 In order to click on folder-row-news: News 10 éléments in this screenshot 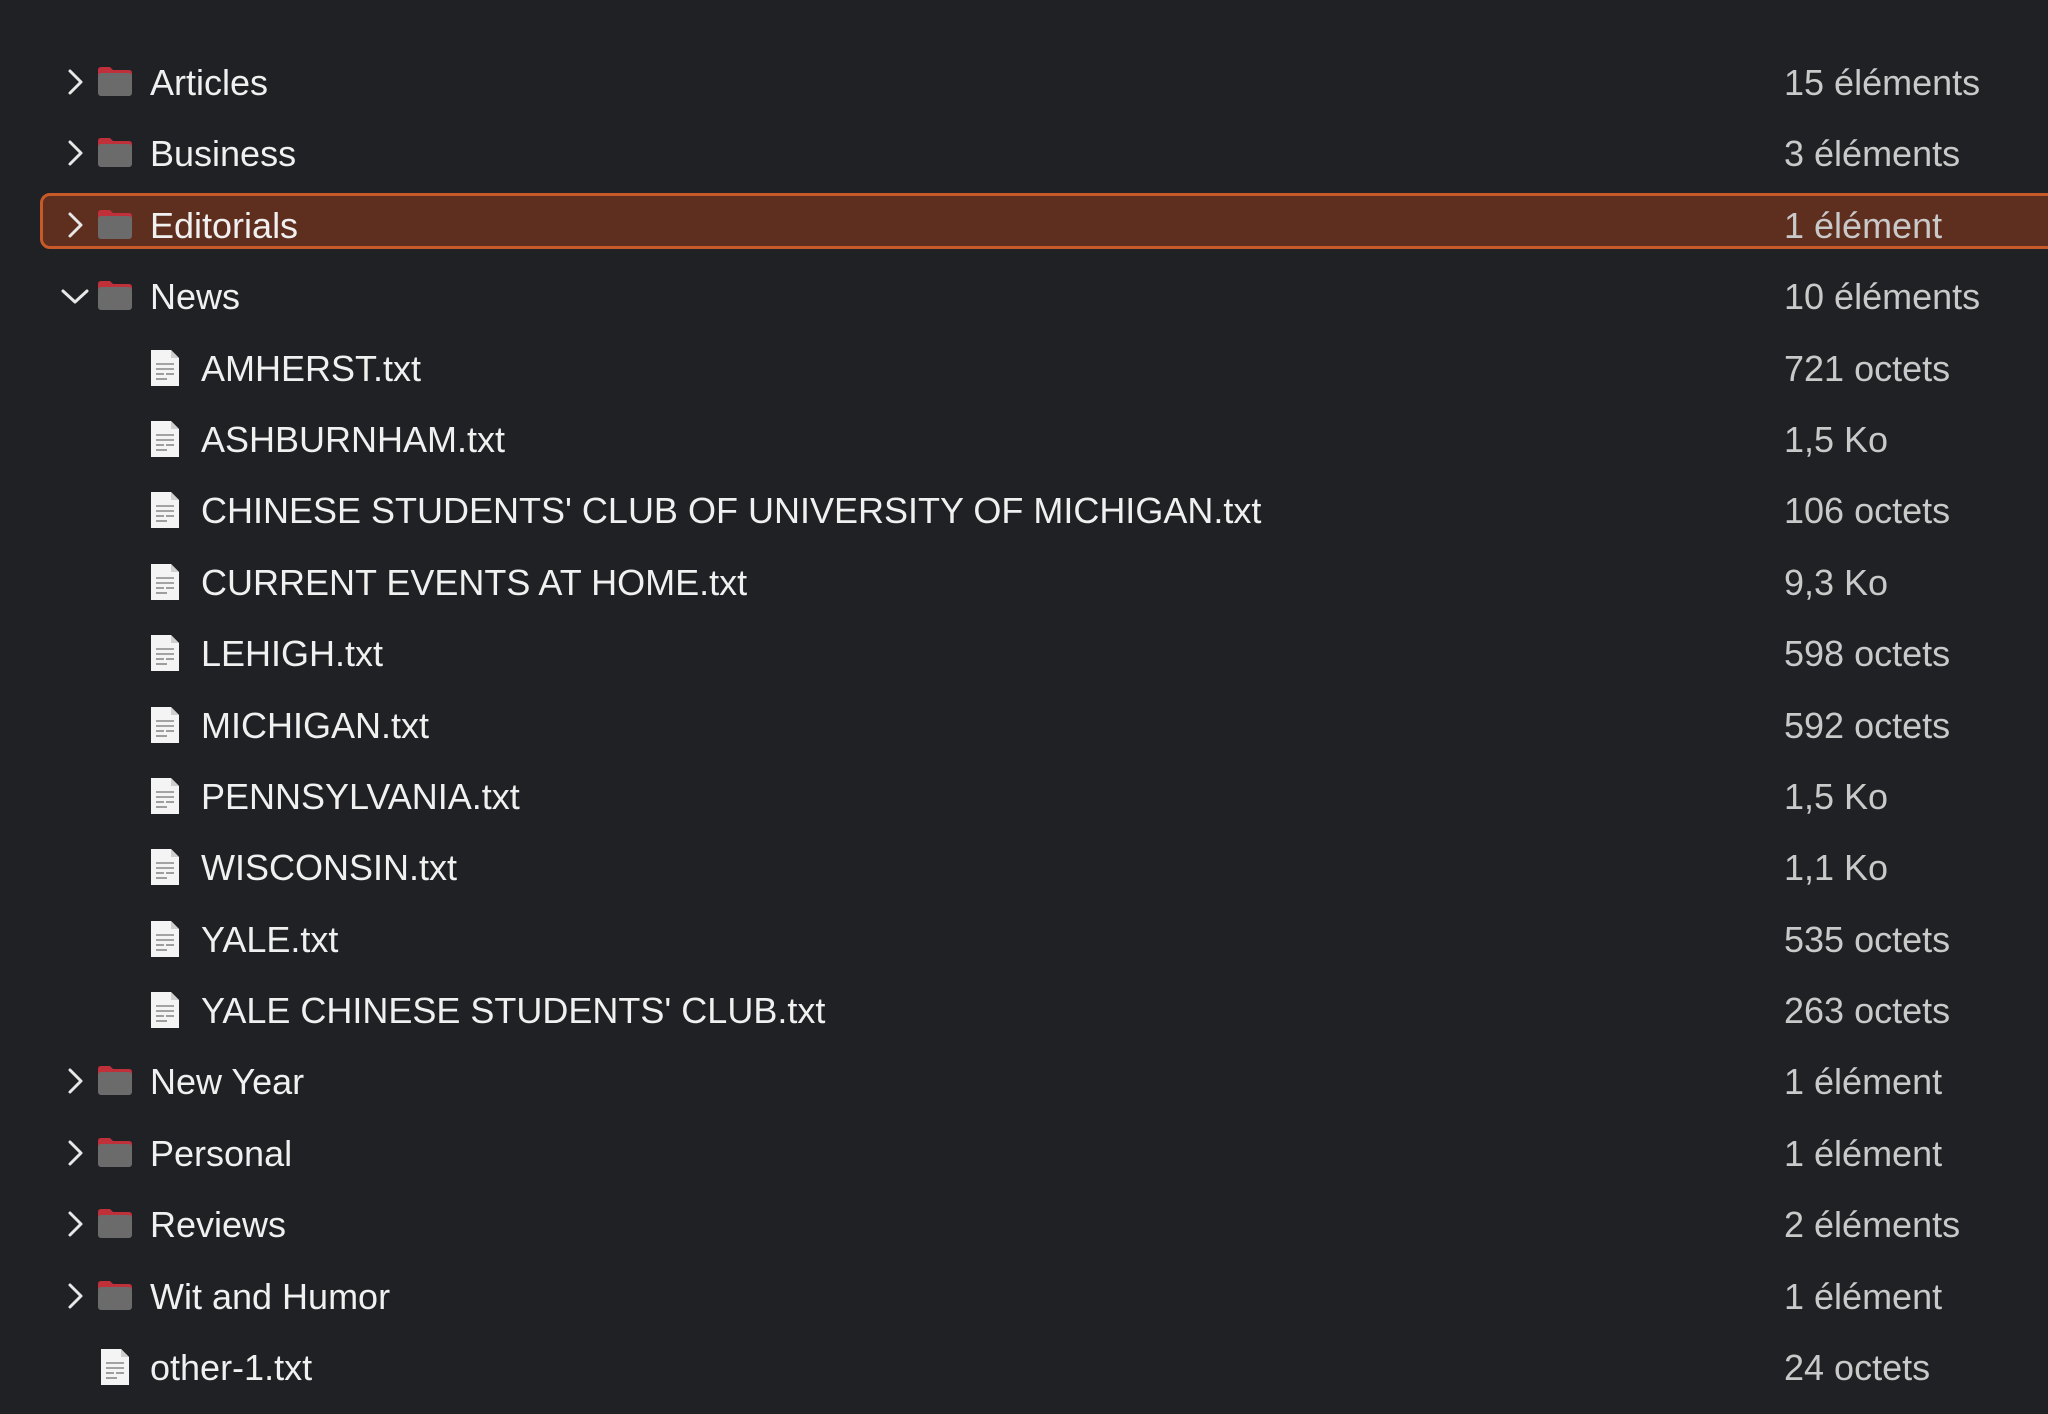, I will do `click(1024, 296)`.